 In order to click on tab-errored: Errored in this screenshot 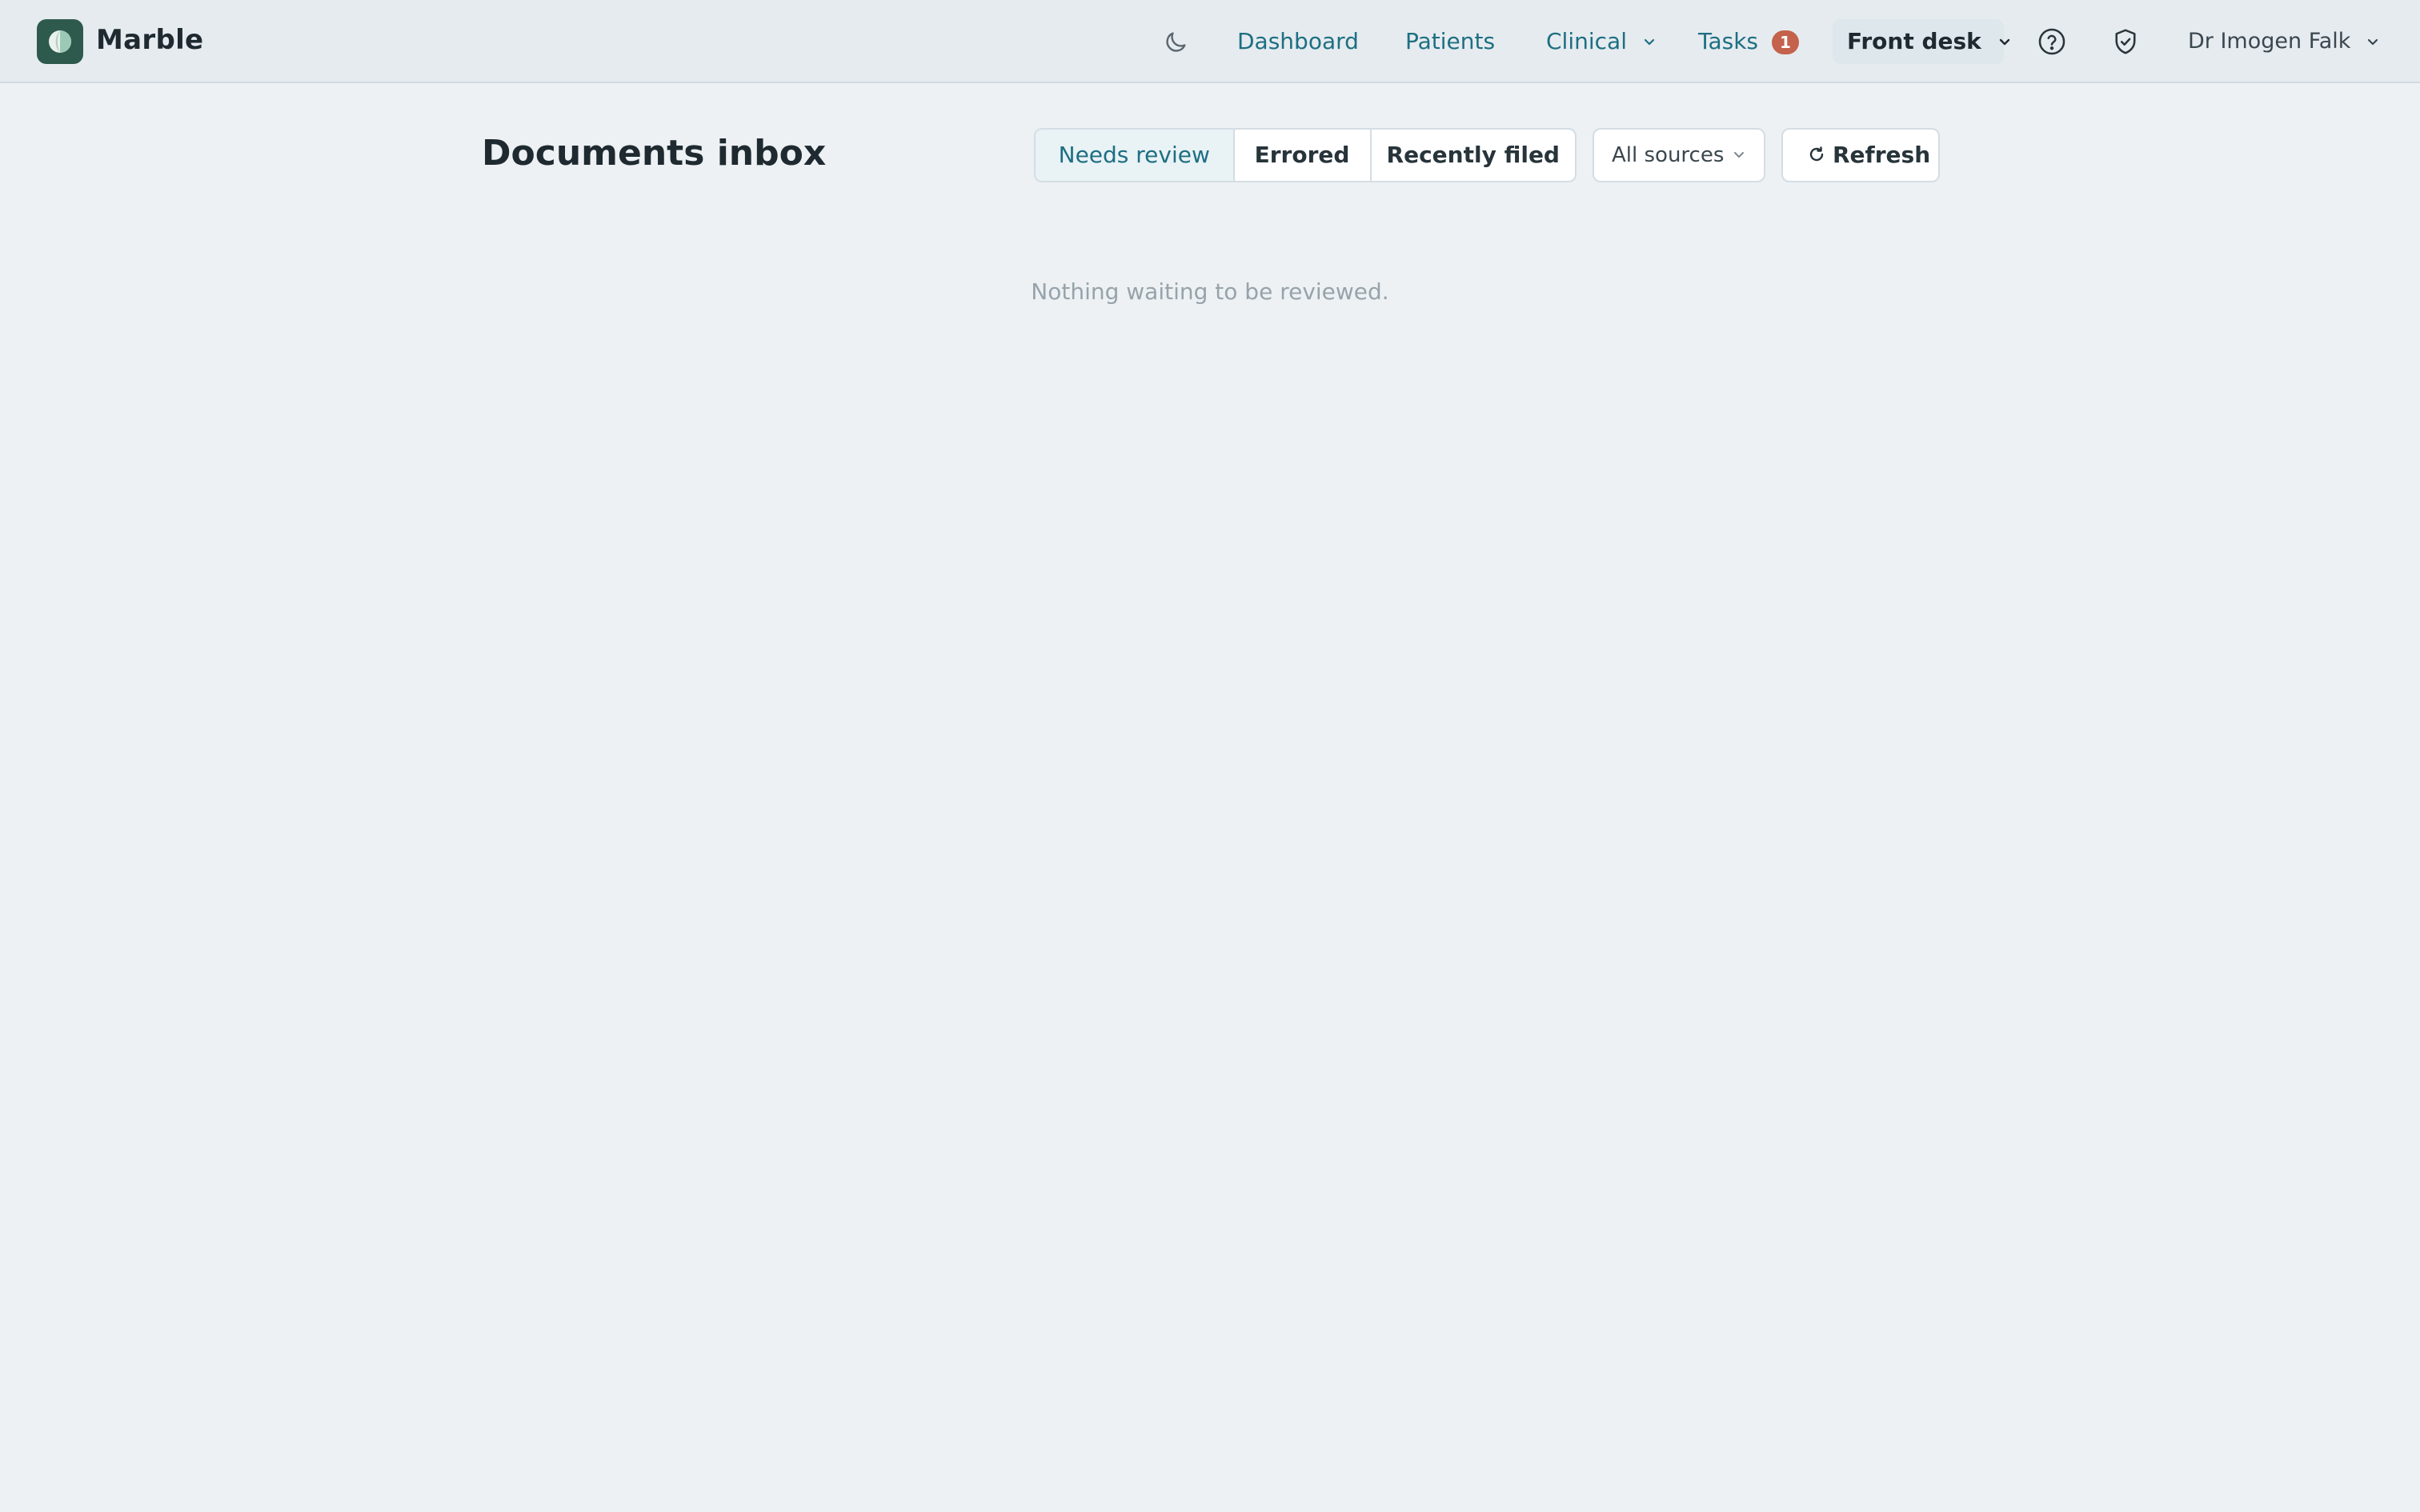, I will do `click(1303, 155)`.